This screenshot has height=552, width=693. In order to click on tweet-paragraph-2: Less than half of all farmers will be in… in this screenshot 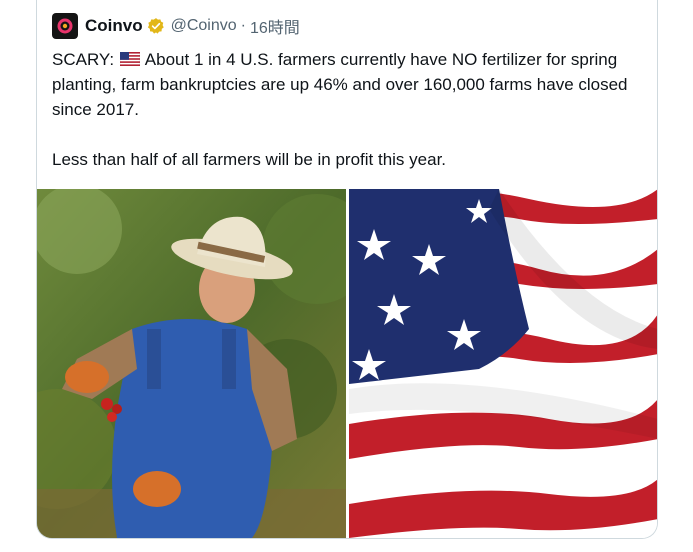, I will do `click(249, 159)`.